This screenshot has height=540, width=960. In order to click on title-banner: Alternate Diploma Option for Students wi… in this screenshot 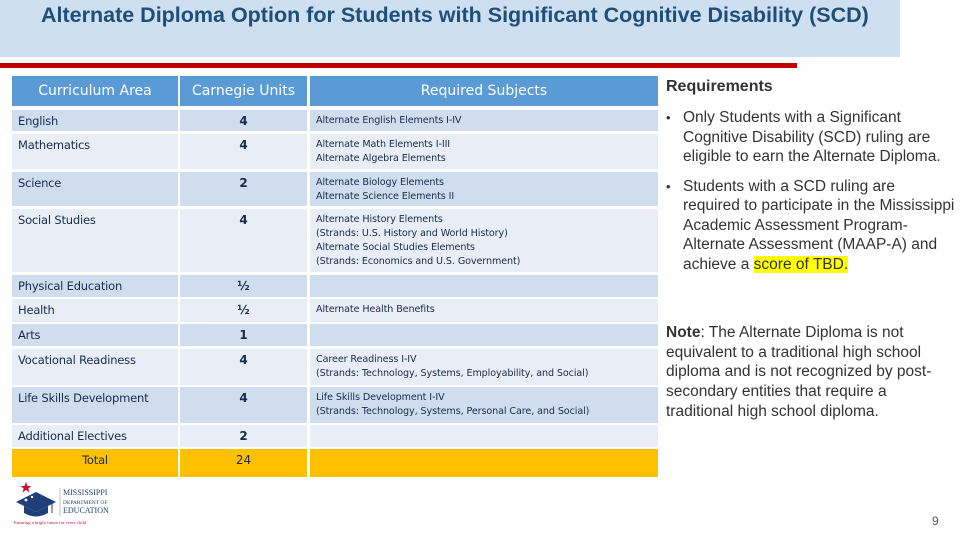, I will do `click(450, 28)`.